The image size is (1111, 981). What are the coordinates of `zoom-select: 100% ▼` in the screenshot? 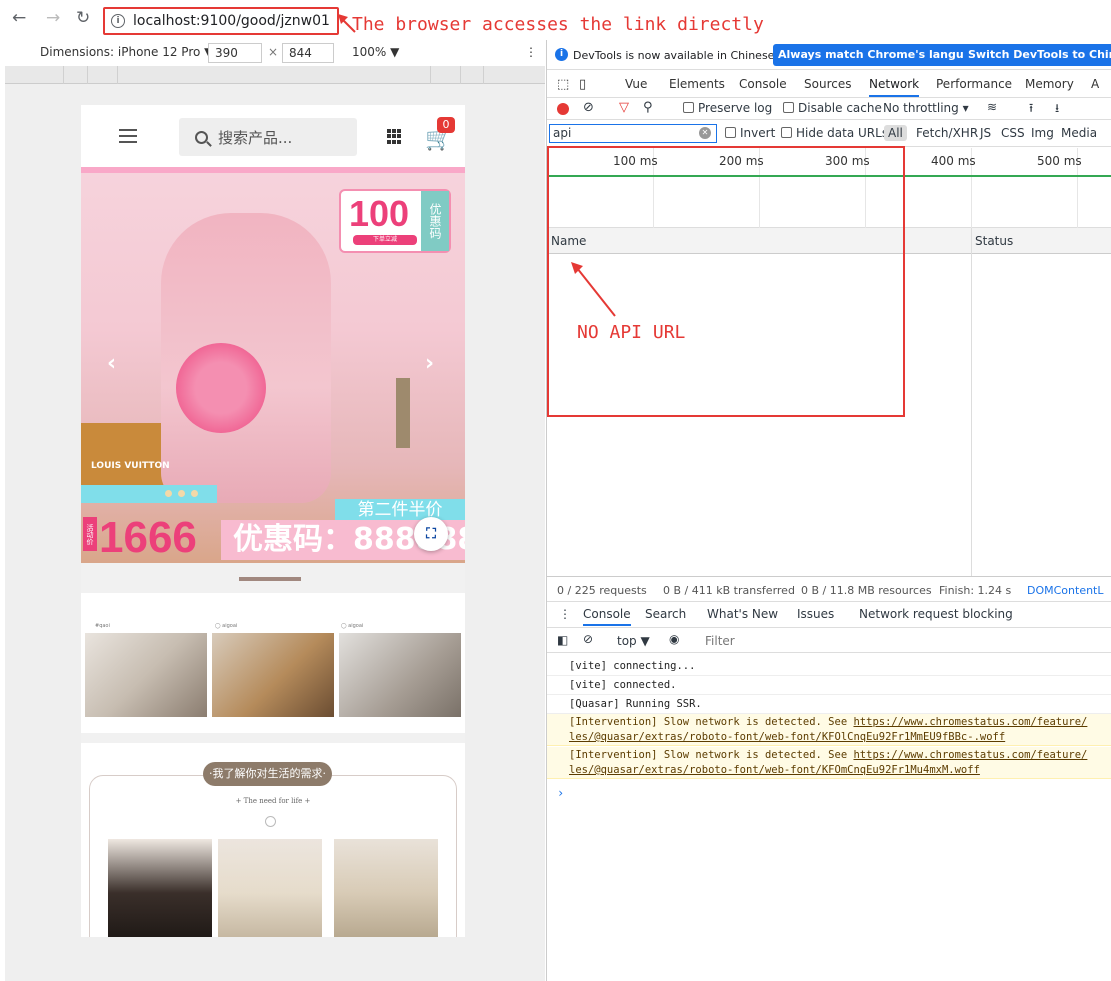 It's located at (375, 52).